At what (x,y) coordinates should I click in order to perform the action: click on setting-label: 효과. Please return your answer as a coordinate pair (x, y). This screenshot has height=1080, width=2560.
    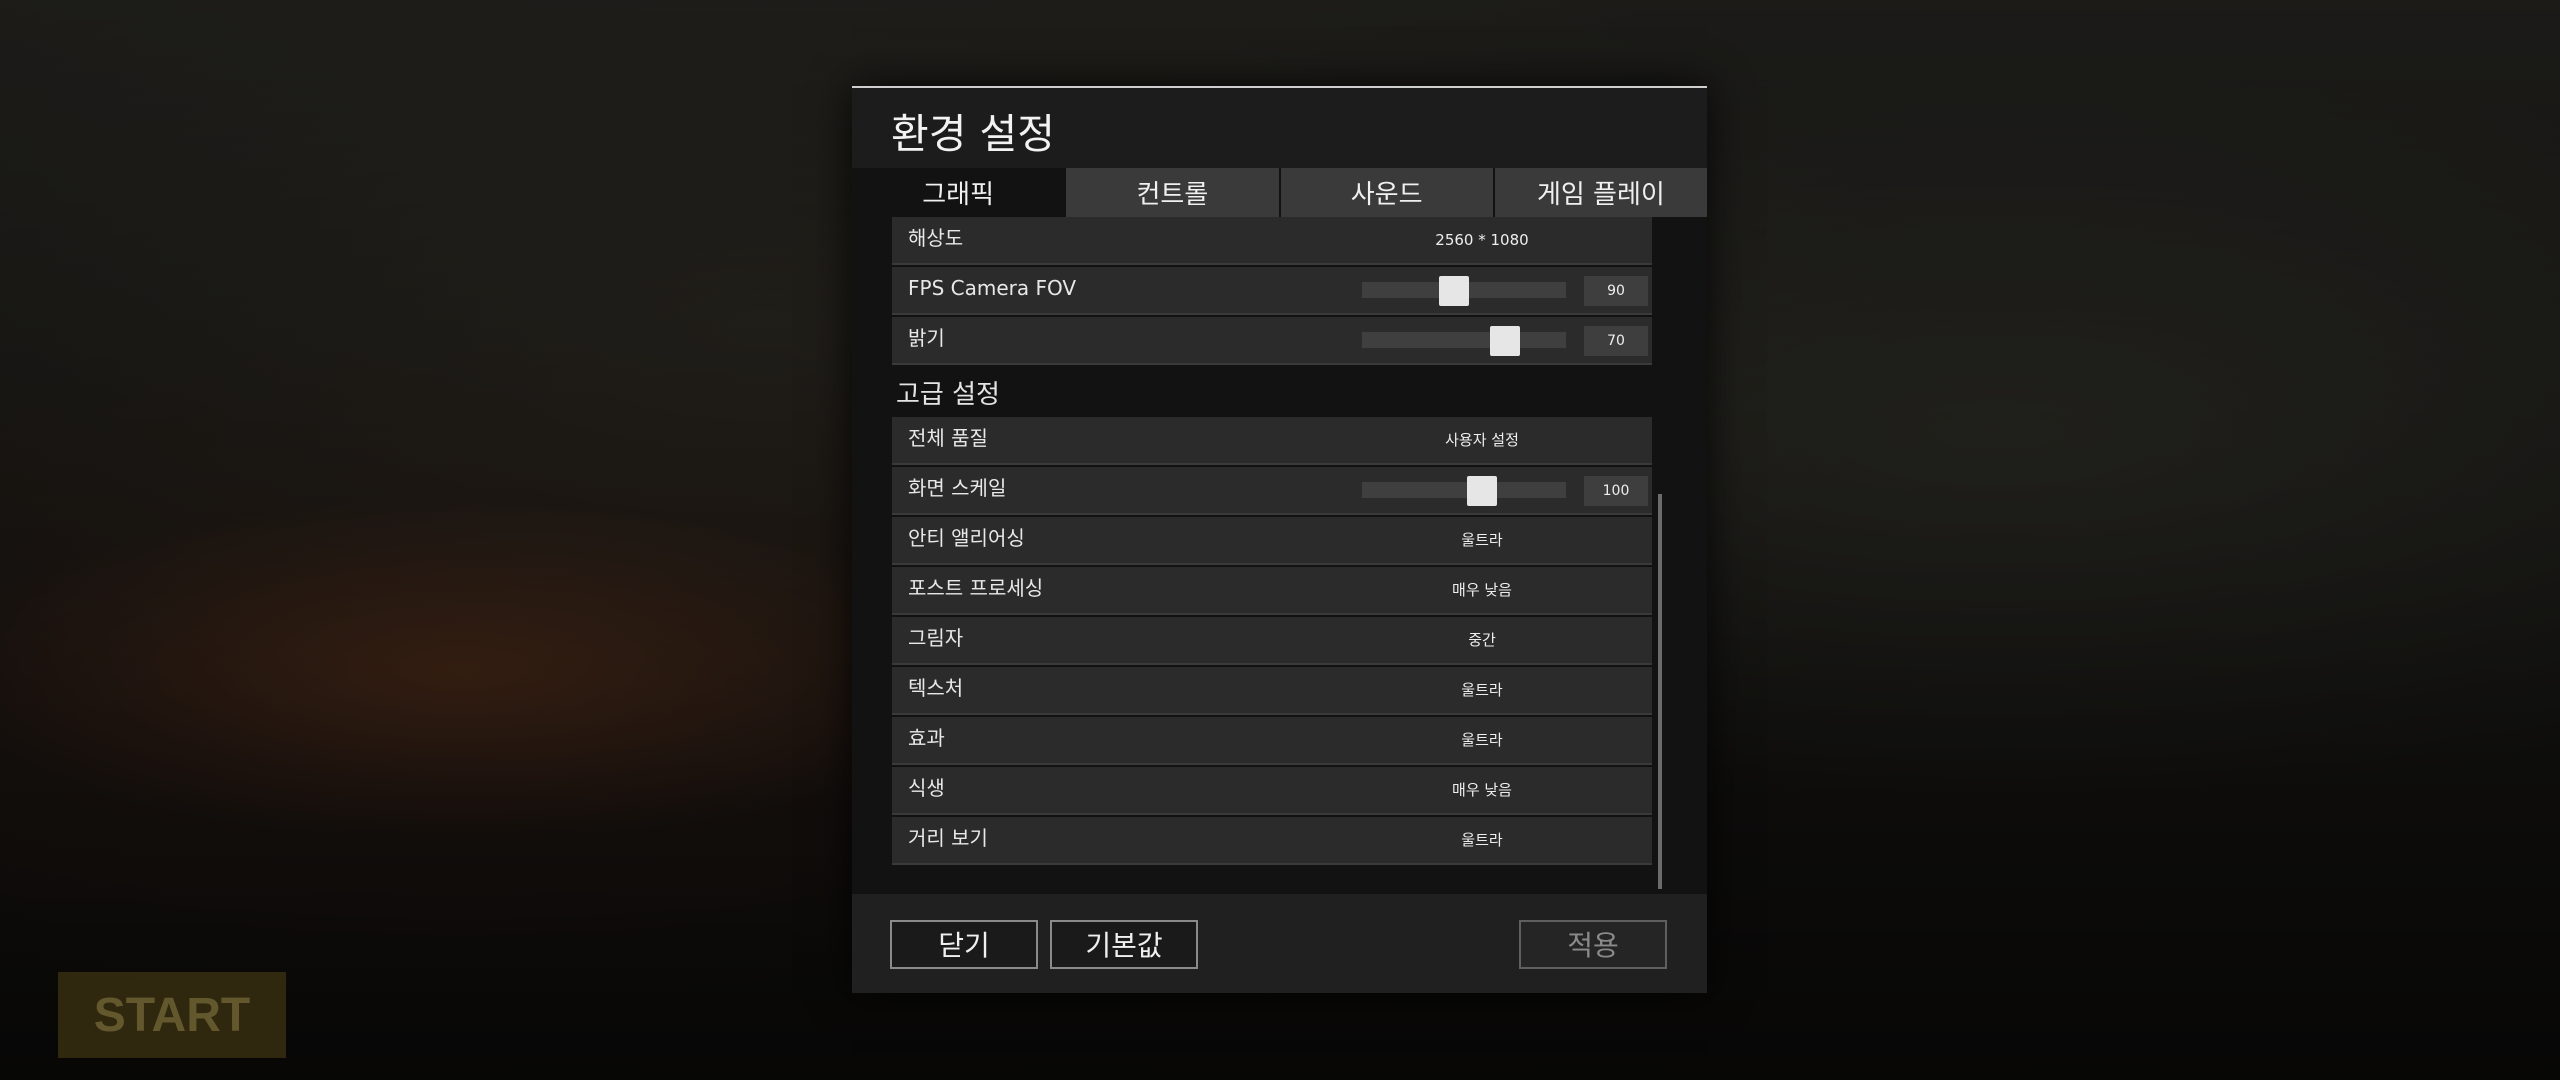
    Looking at the image, I should click on (926, 738).